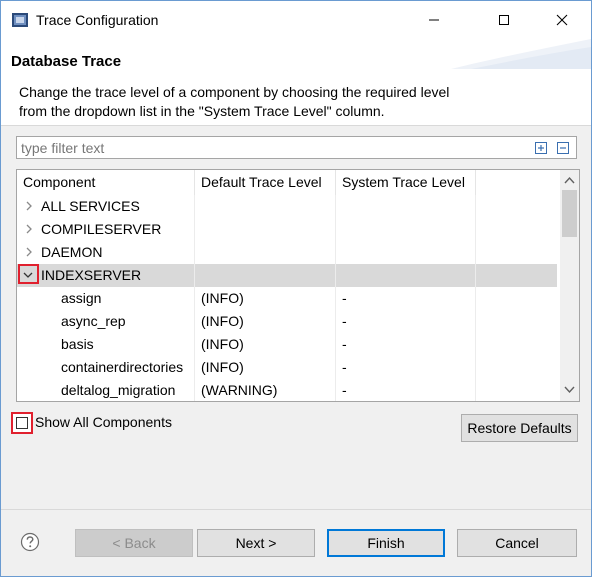  I want to click on finish-button: Finish, so click(386, 543).